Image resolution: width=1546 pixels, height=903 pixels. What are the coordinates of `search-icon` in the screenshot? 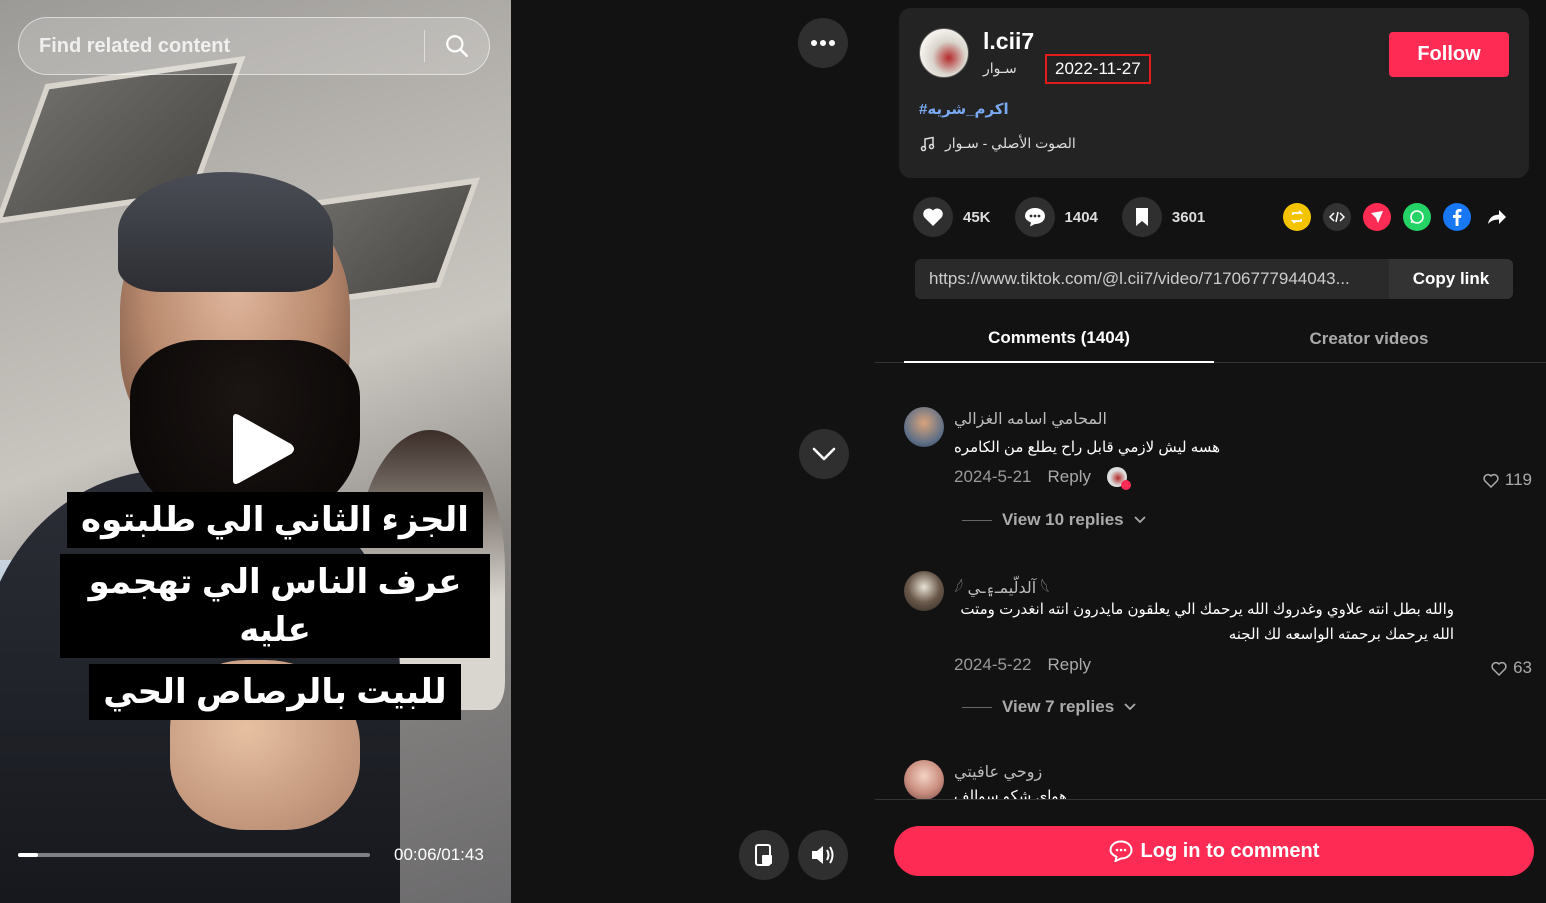 It's located at (457, 46).